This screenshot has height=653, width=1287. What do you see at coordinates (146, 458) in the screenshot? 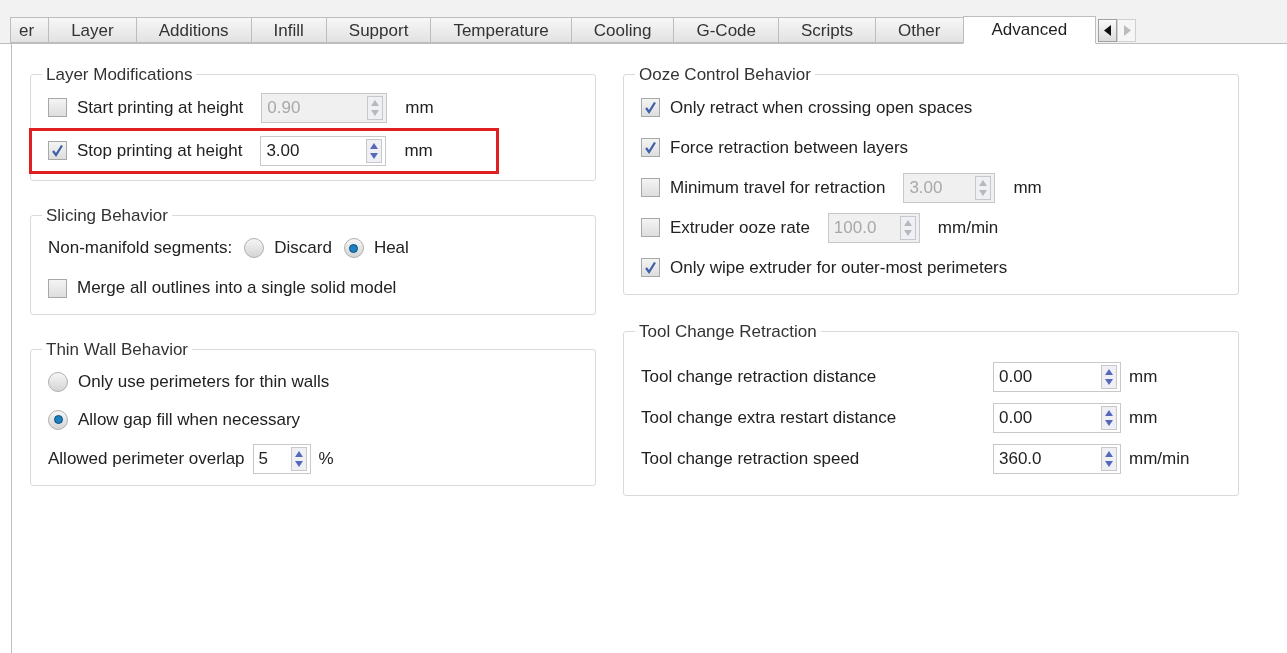
I see `field-label: Allowed perimeter overlap` at bounding box center [146, 458].